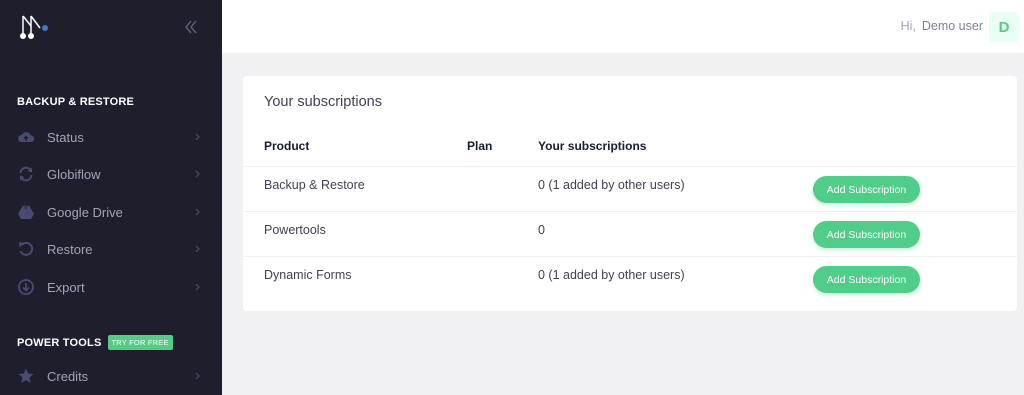 This screenshot has width=1024, height=395. I want to click on app-logo, so click(35, 27).